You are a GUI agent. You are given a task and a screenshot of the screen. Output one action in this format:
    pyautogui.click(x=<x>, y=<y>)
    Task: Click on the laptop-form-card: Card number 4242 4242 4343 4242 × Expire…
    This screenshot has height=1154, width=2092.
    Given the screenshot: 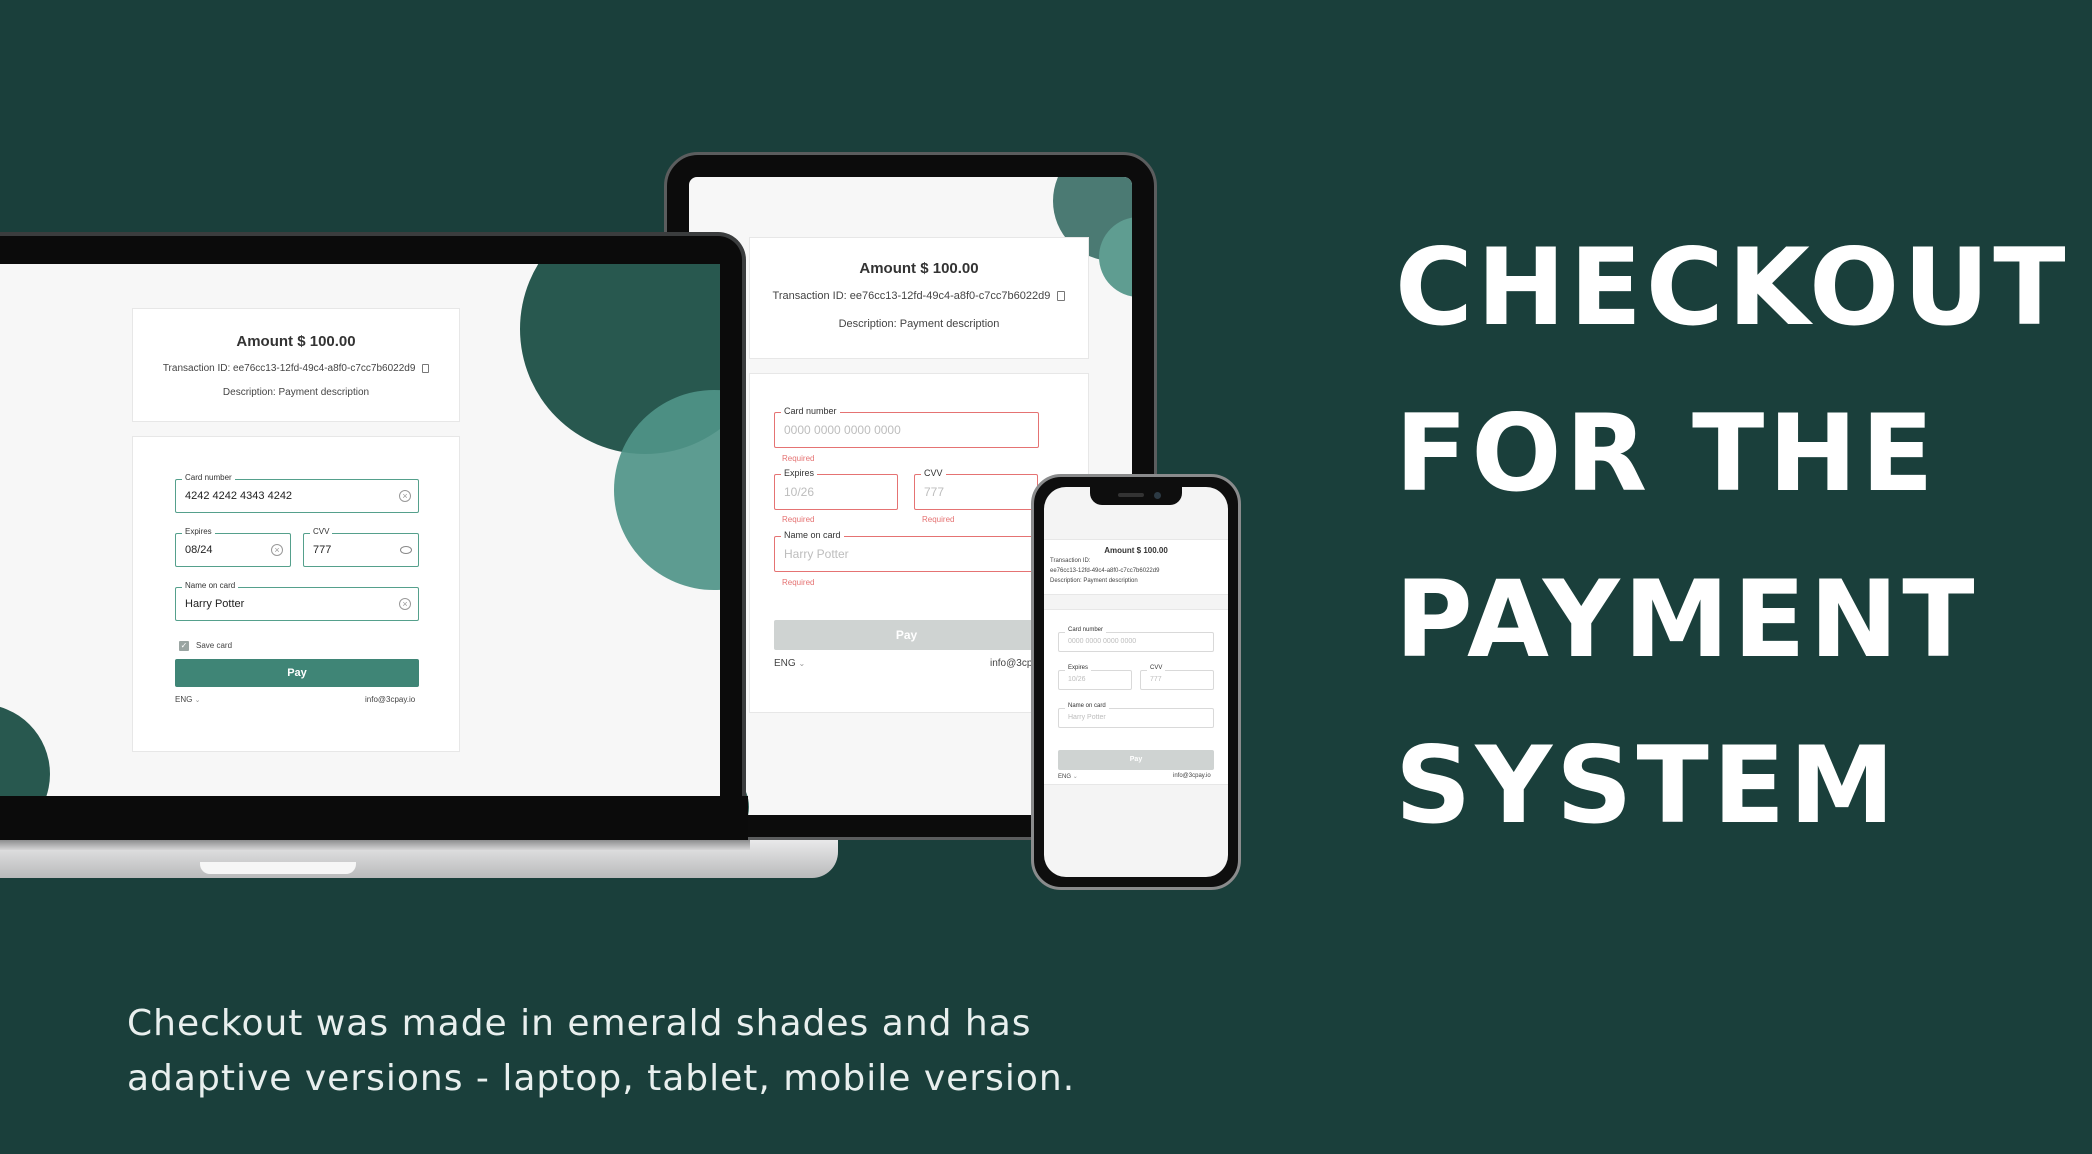 What is the action you would take?
    pyautogui.click(x=296, y=594)
    